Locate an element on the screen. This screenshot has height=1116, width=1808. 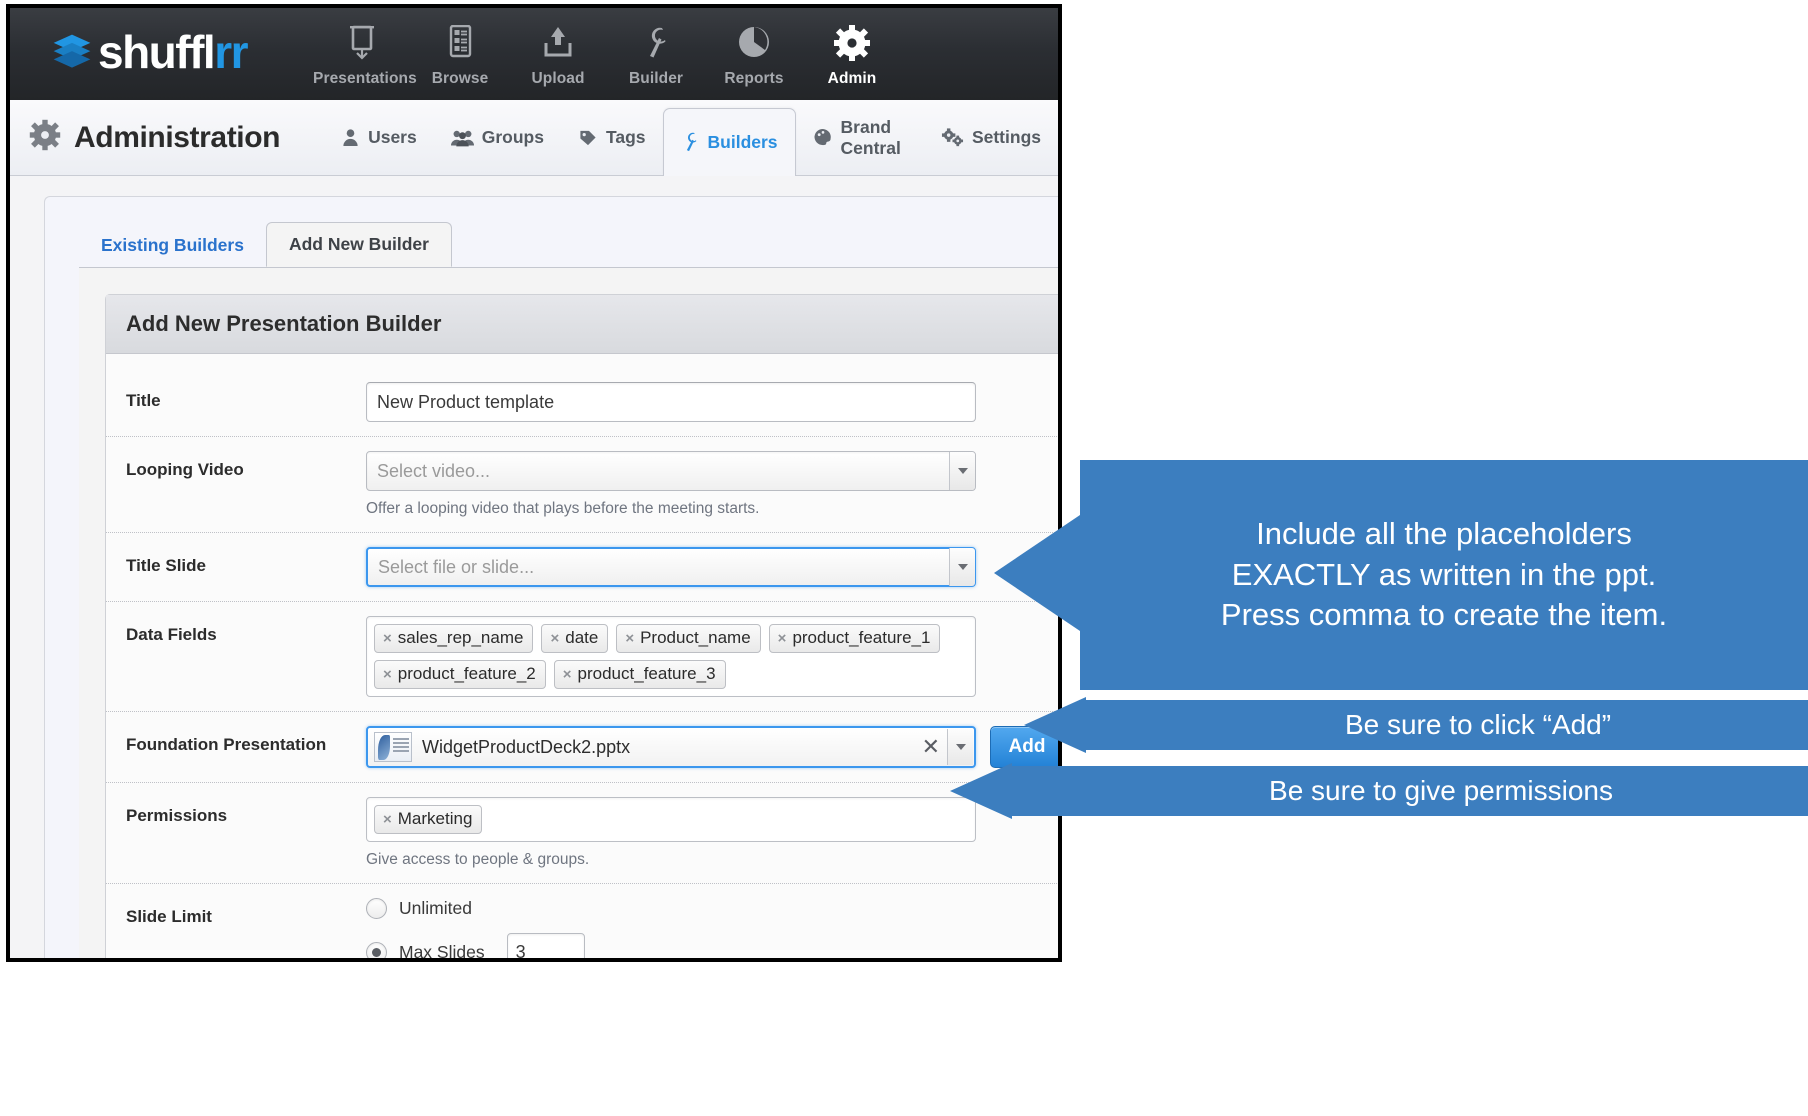
admin-tab-users: Users is located at coordinates (379, 138).